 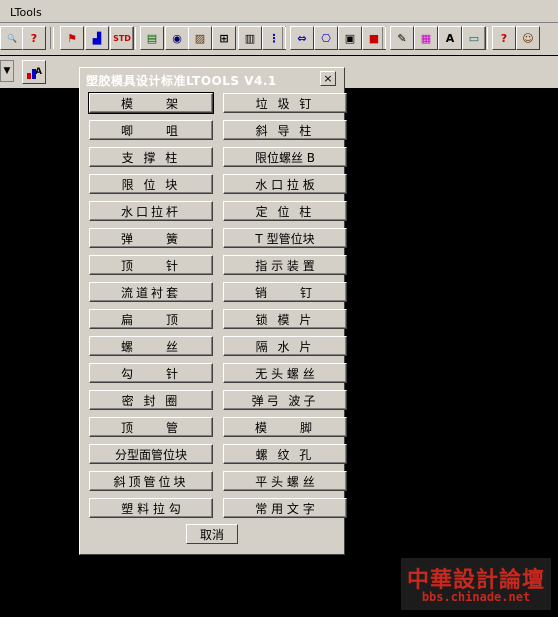 What do you see at coordinates (200, 38) in the screenshot?
I see `tool-e-icon: ▨` at bounding box center [200, 38].